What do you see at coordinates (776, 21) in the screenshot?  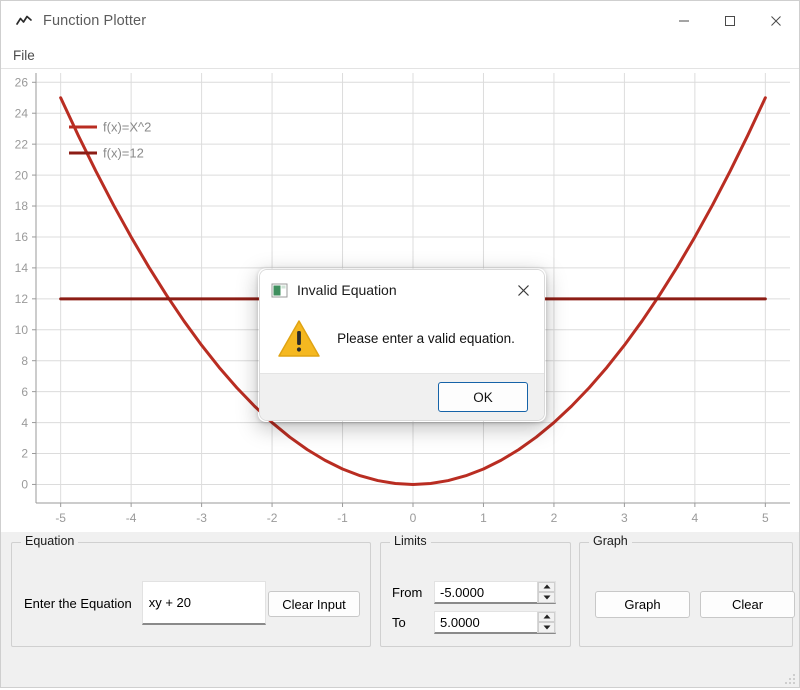 I see `close-button` at bounding box center [776, 21].